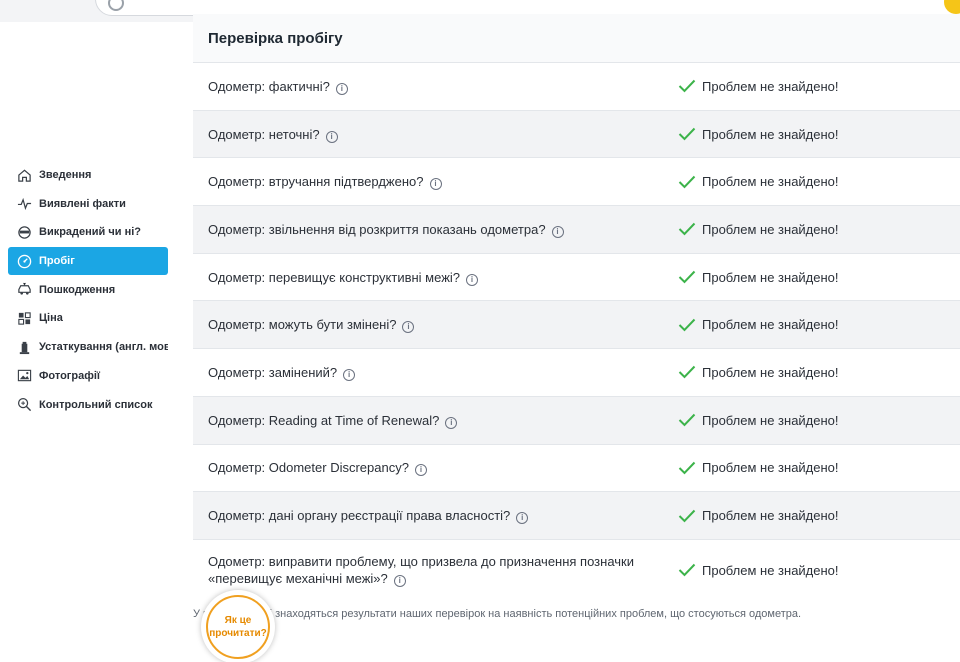 This screenshot has height=662, width=960. Describe the element at coordinates (238, 620) in the screenshot. I see `help-line-1: Як це` at that location.